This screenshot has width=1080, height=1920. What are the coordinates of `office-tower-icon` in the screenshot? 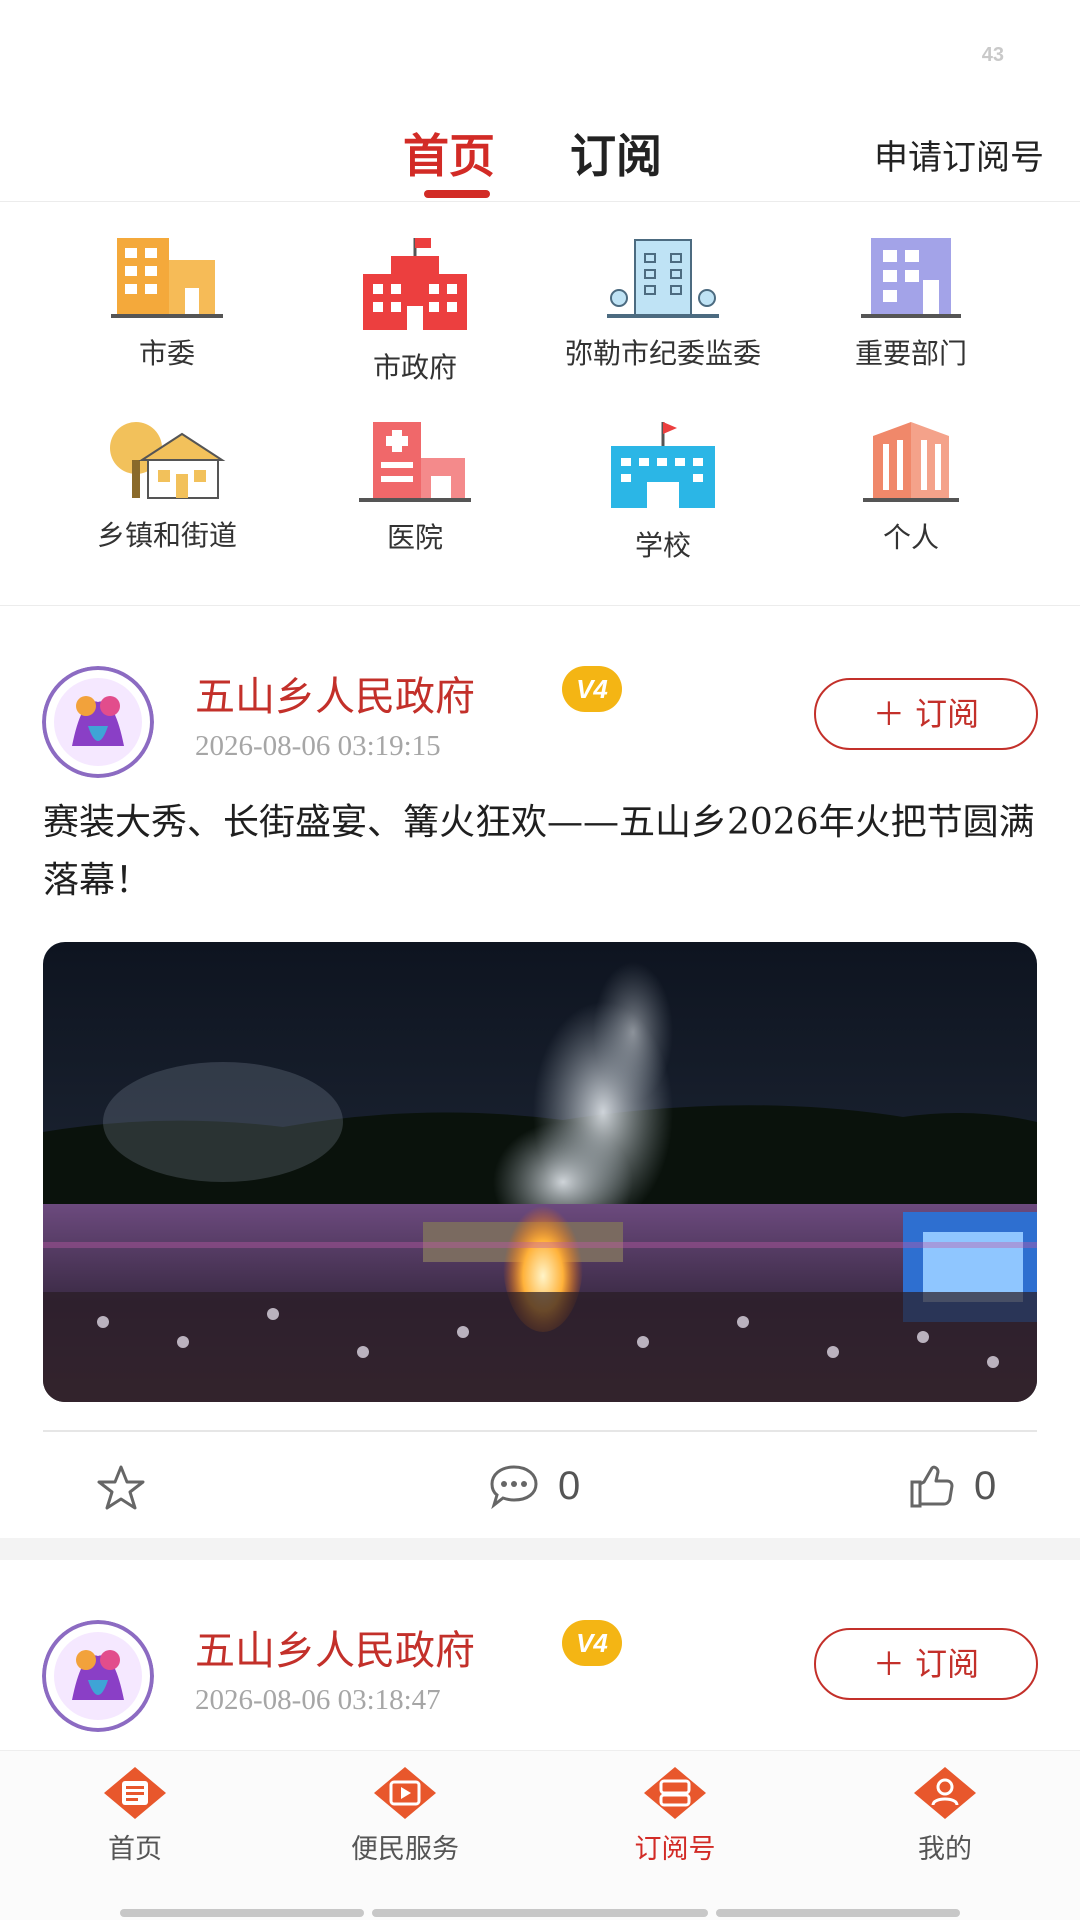 It's located at (663, 278).